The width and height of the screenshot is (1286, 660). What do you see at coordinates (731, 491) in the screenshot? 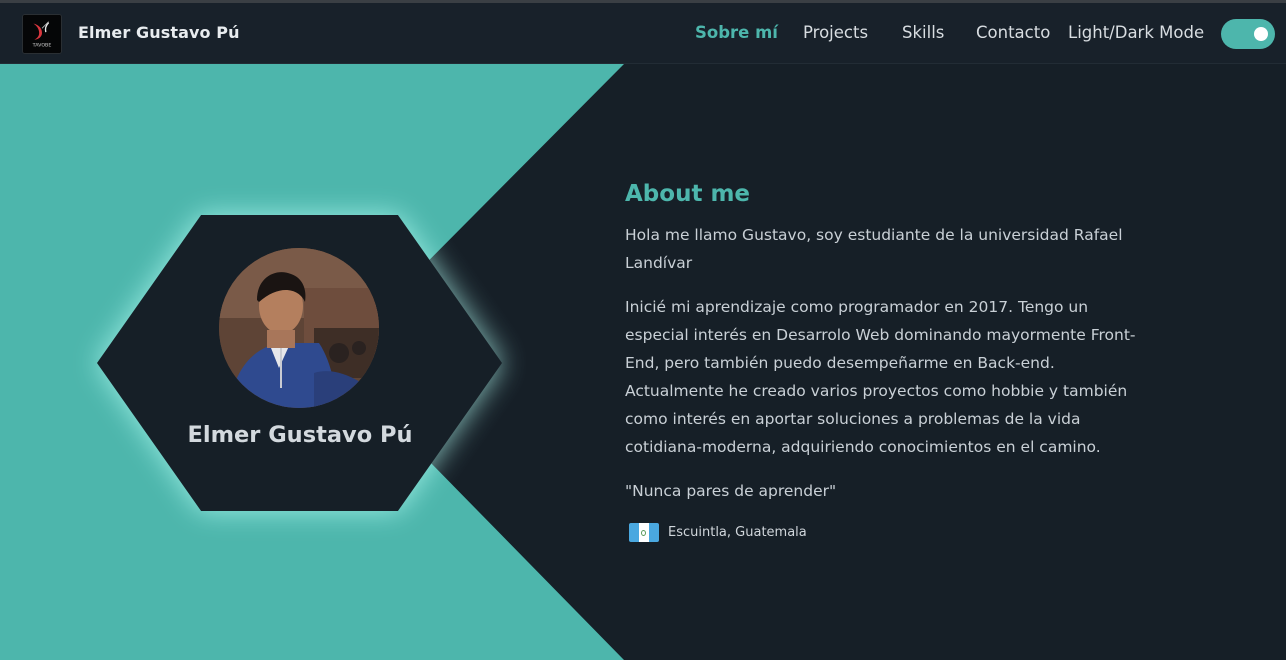
I see `about-quote: "Nunca pares de aprender"` at bounding box center [731, 491].